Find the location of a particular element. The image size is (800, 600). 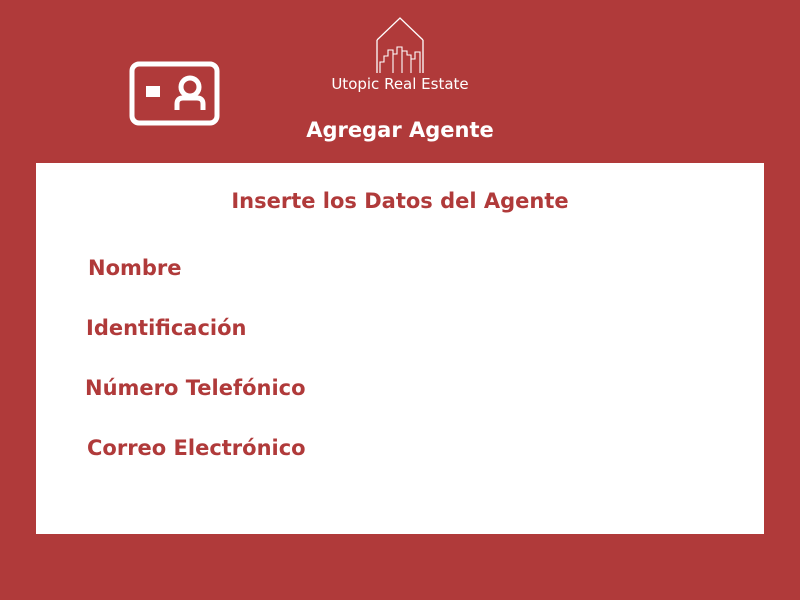

identification-field-label: Identificación is located at coordinates (166, 328).